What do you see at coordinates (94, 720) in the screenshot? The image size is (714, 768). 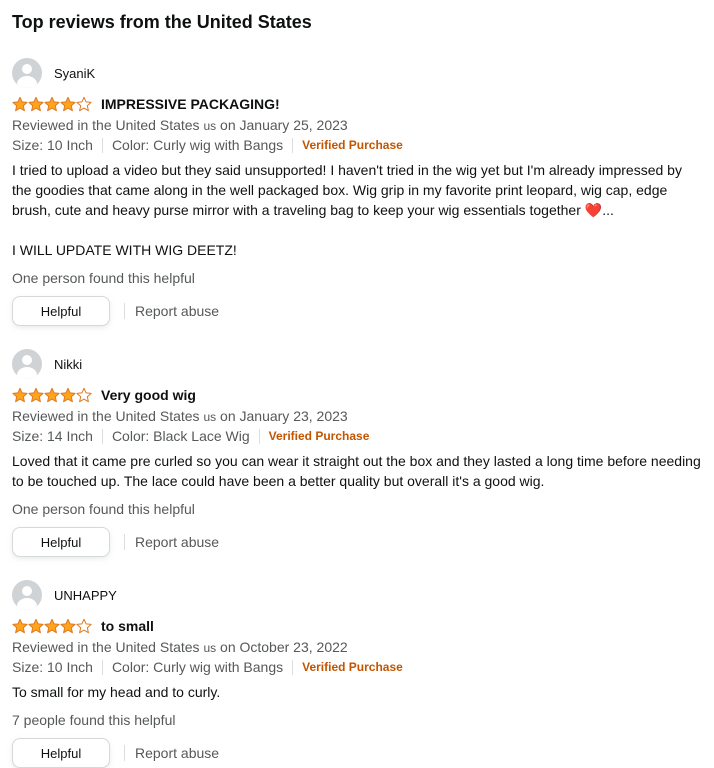 I see `helpful-count: 7 people found this helpful` at bounding box center [94, 720].